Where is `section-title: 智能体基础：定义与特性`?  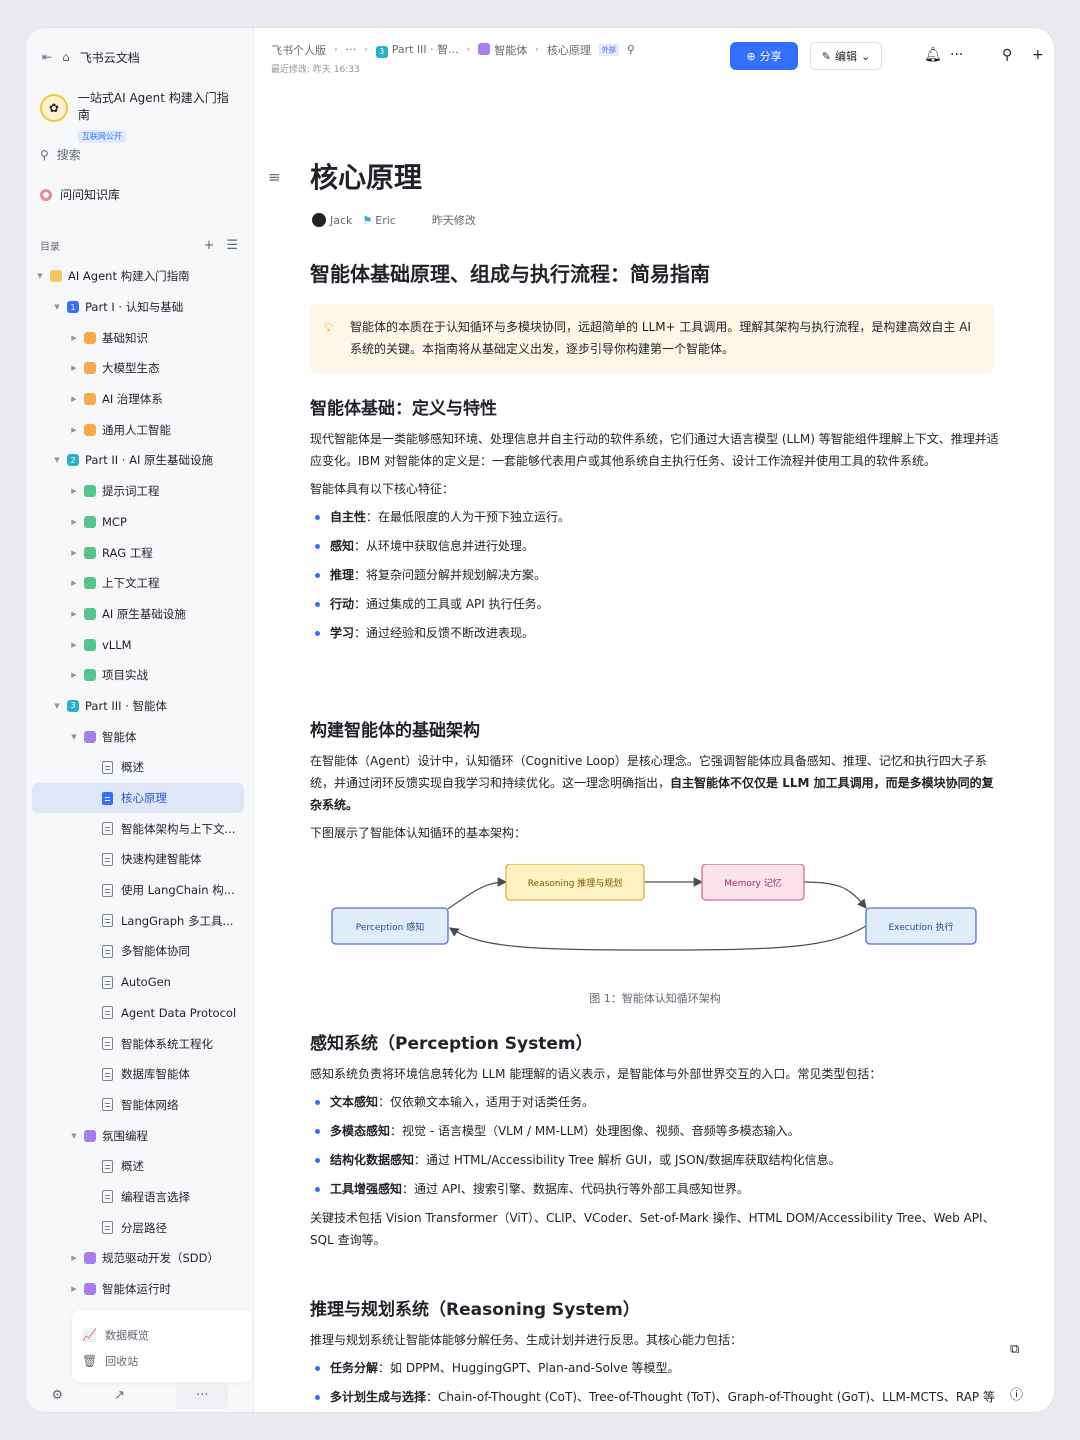 section-title: 智能体基础：定义与特性 is located at coordinates (403, 409).